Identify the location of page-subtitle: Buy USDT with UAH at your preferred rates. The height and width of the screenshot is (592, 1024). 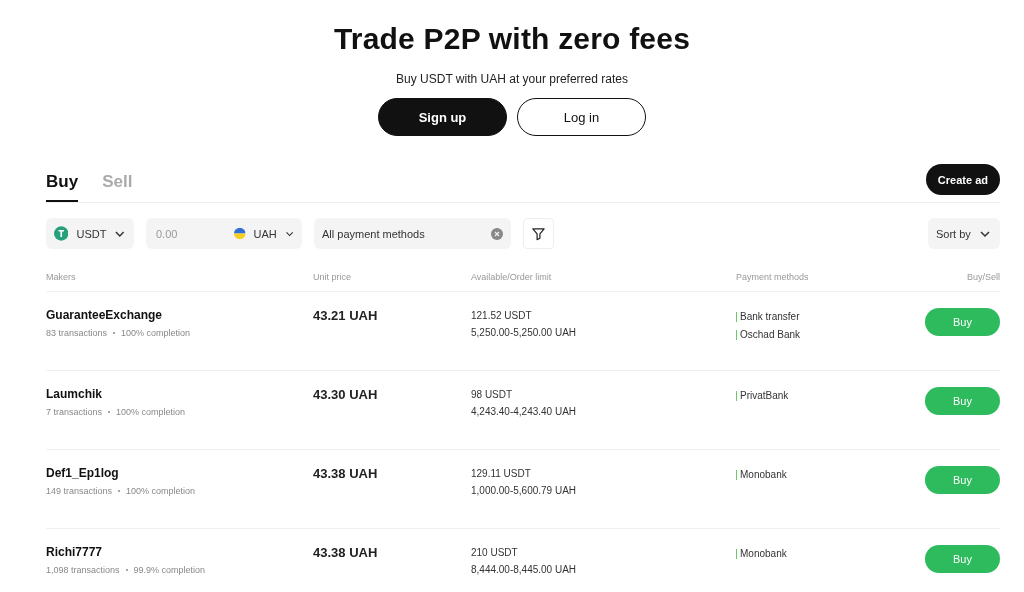
(512, 79).